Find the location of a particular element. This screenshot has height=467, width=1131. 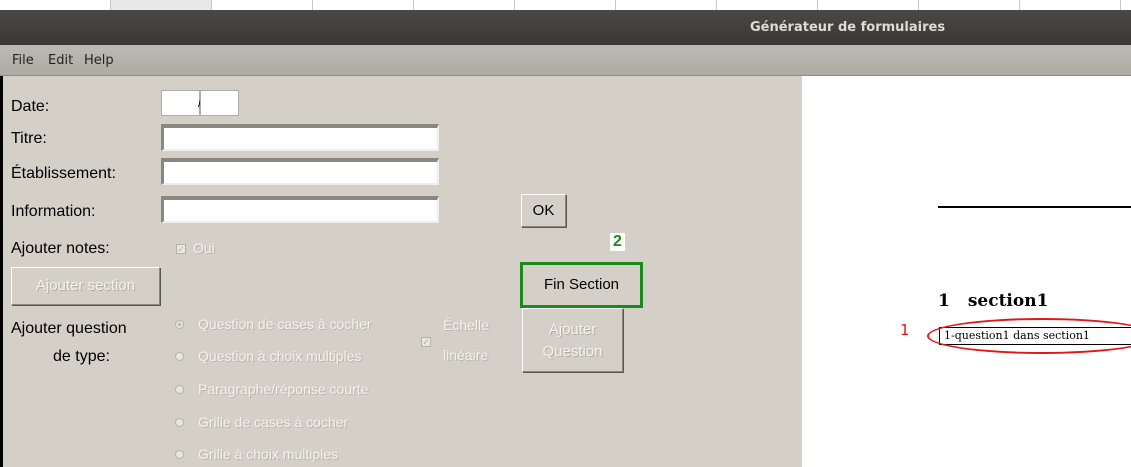

browser-tab-strip is located at coordinates (565, 5).